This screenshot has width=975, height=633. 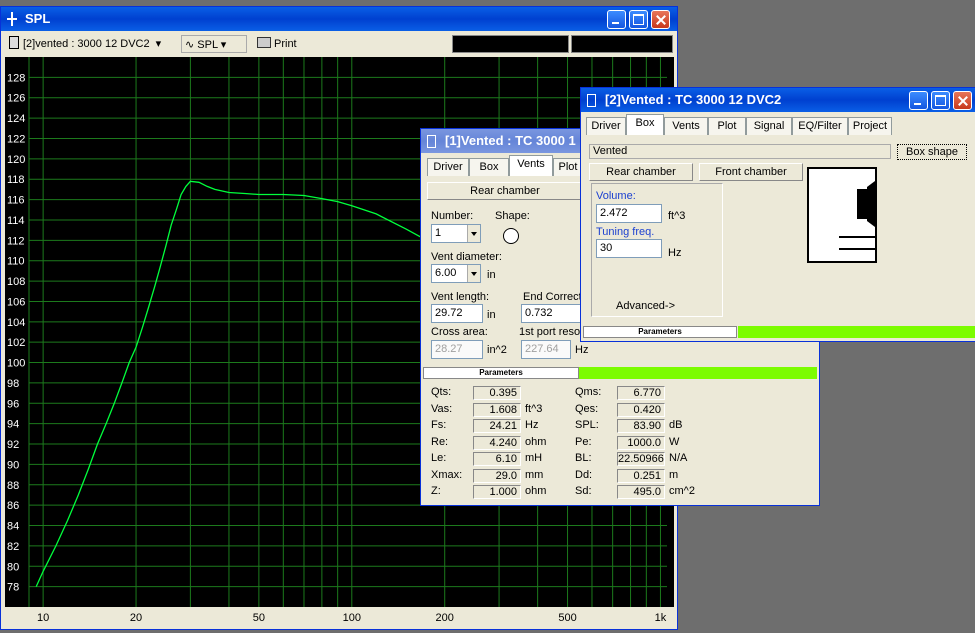 What do you see at coordinates (497, 492) in the screenshot?
I see `param-value: 1.000` at bounding box center [497, 492].